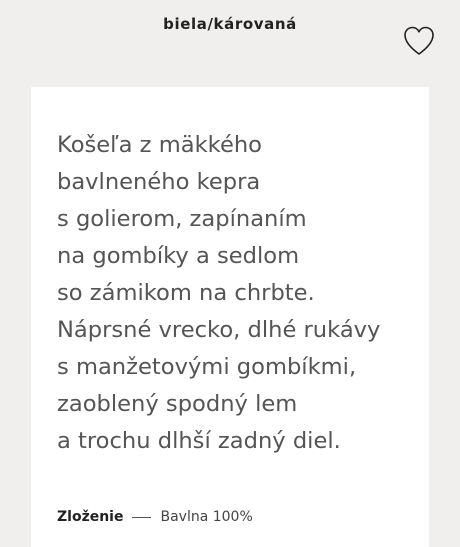 Image resolution: width=460 pixels, height=547 pixels. I want to click on description-line: so zámikom na chrbte., so click(186, 293).